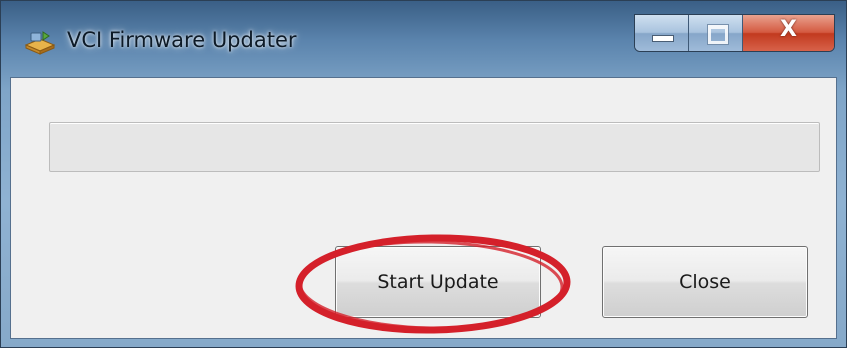  I want to click on minimize-button, so click(662, 33).